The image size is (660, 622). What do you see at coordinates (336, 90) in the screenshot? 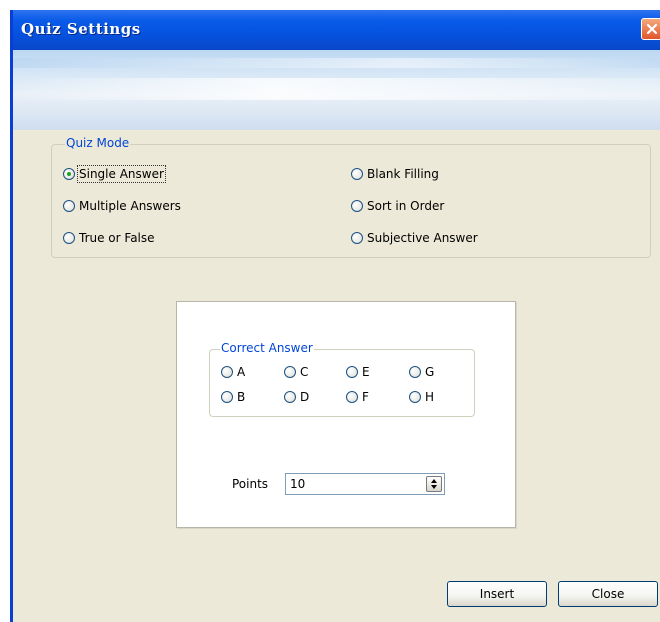
I see `header-banner` at bounding box center [336, 90].